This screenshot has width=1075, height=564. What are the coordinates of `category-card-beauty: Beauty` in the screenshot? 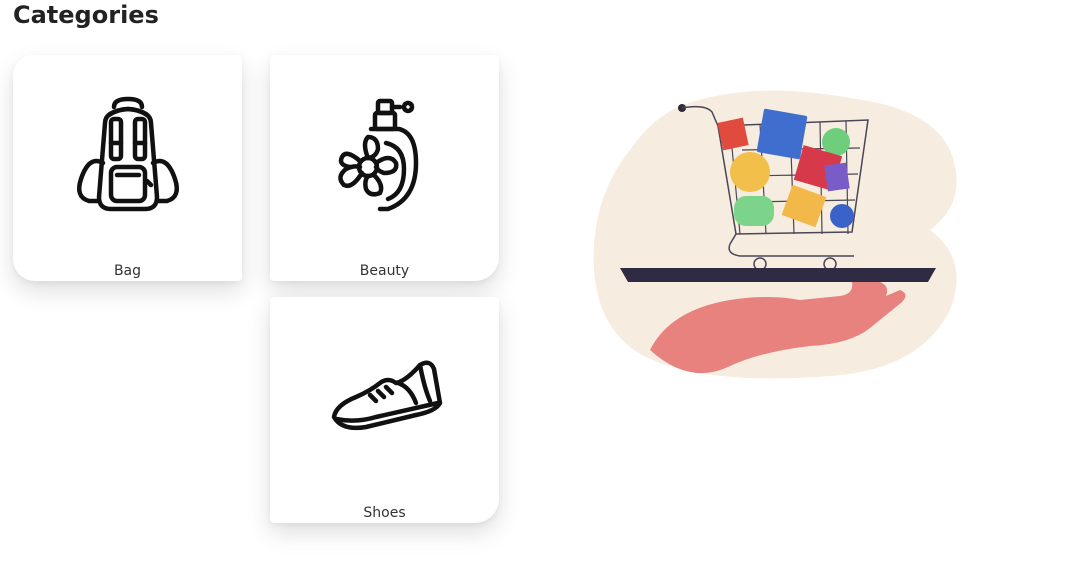 It's located at (384, 168).